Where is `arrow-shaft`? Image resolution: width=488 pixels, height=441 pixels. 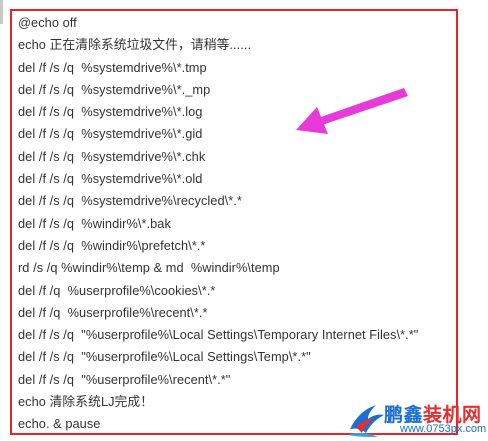
arrow-shaft is located at coordinates (363, 106).